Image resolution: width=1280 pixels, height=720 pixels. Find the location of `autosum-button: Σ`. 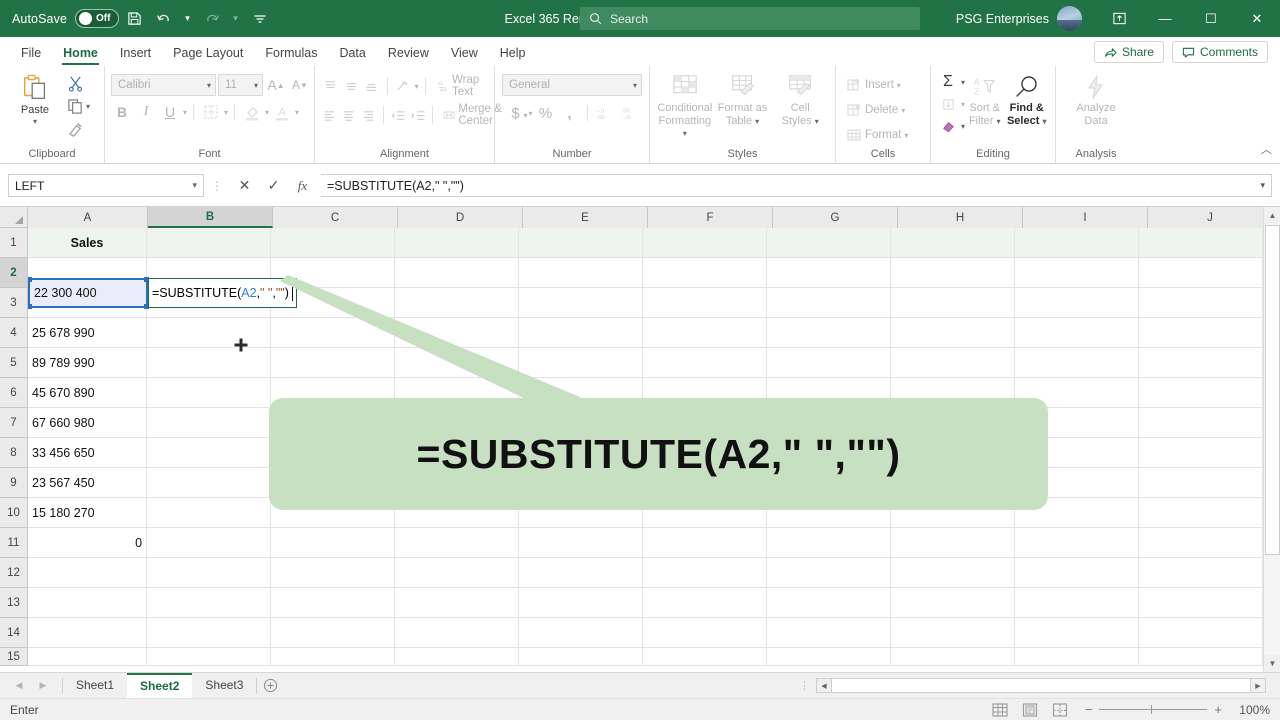

autosum-button: Σ is located at coordinates (948, 82).